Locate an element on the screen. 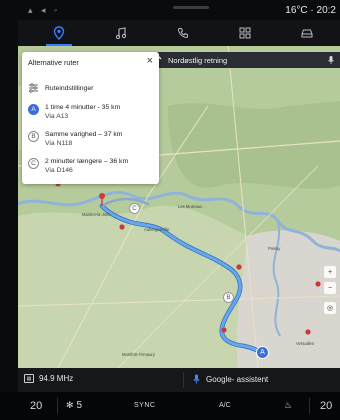 The height and width of the screenshot is (420, 340). climate-bar: 20 ✻ 5 SYNC A/C ♨ 20 is located at coordinates (170, 406).